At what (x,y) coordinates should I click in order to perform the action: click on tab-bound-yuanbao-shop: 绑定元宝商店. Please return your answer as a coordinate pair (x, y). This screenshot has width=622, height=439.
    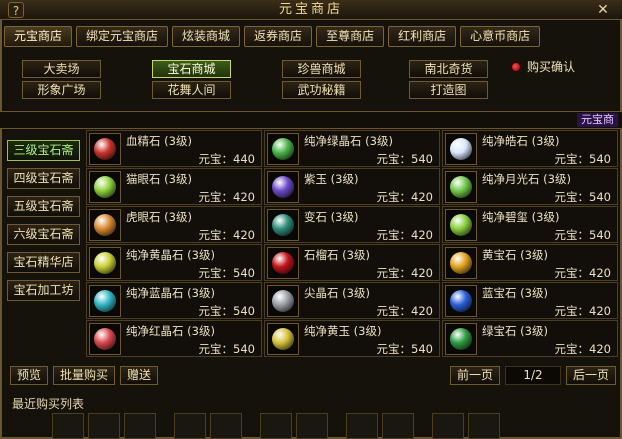
    Looking at the image, I should click on (122, 36).